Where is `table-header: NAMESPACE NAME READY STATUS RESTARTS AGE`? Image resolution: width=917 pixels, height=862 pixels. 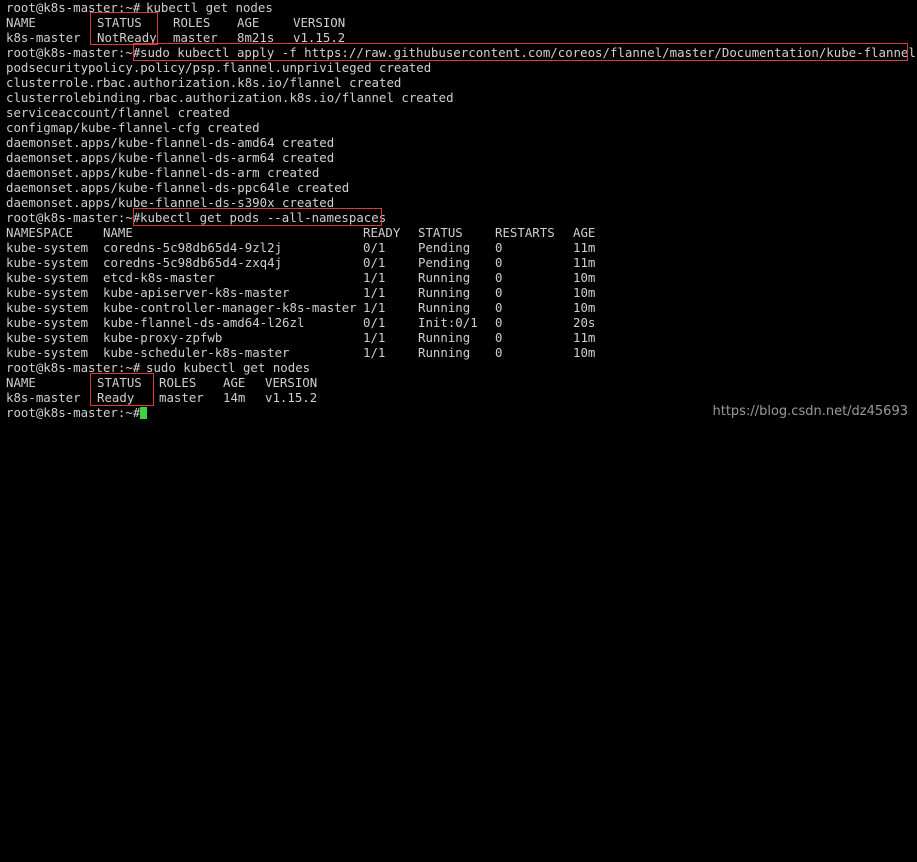 table-header: NAMESPACE NAME READY STATUS RESTARTS AGE is located at coordinates (301, 232).